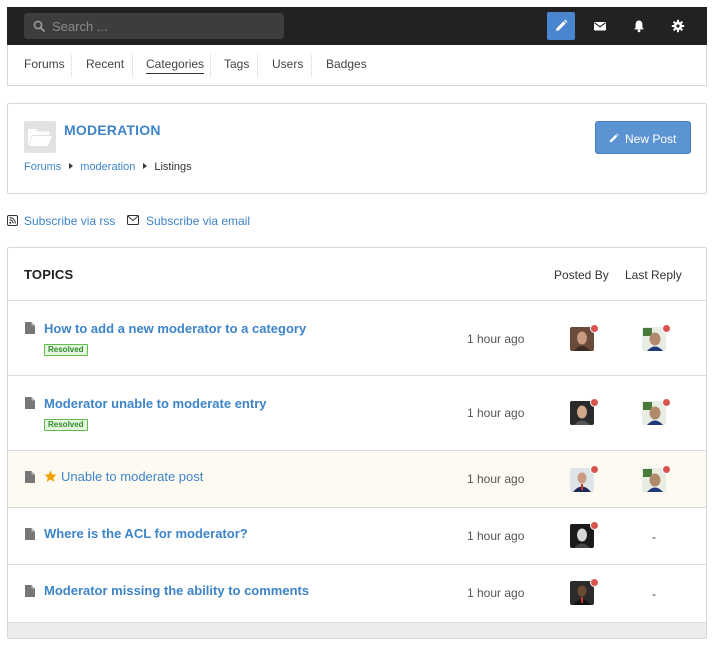 The image size is (713, 645). I want to click on topic-title: Moderator unable to moderate entry, so click(155, 403).